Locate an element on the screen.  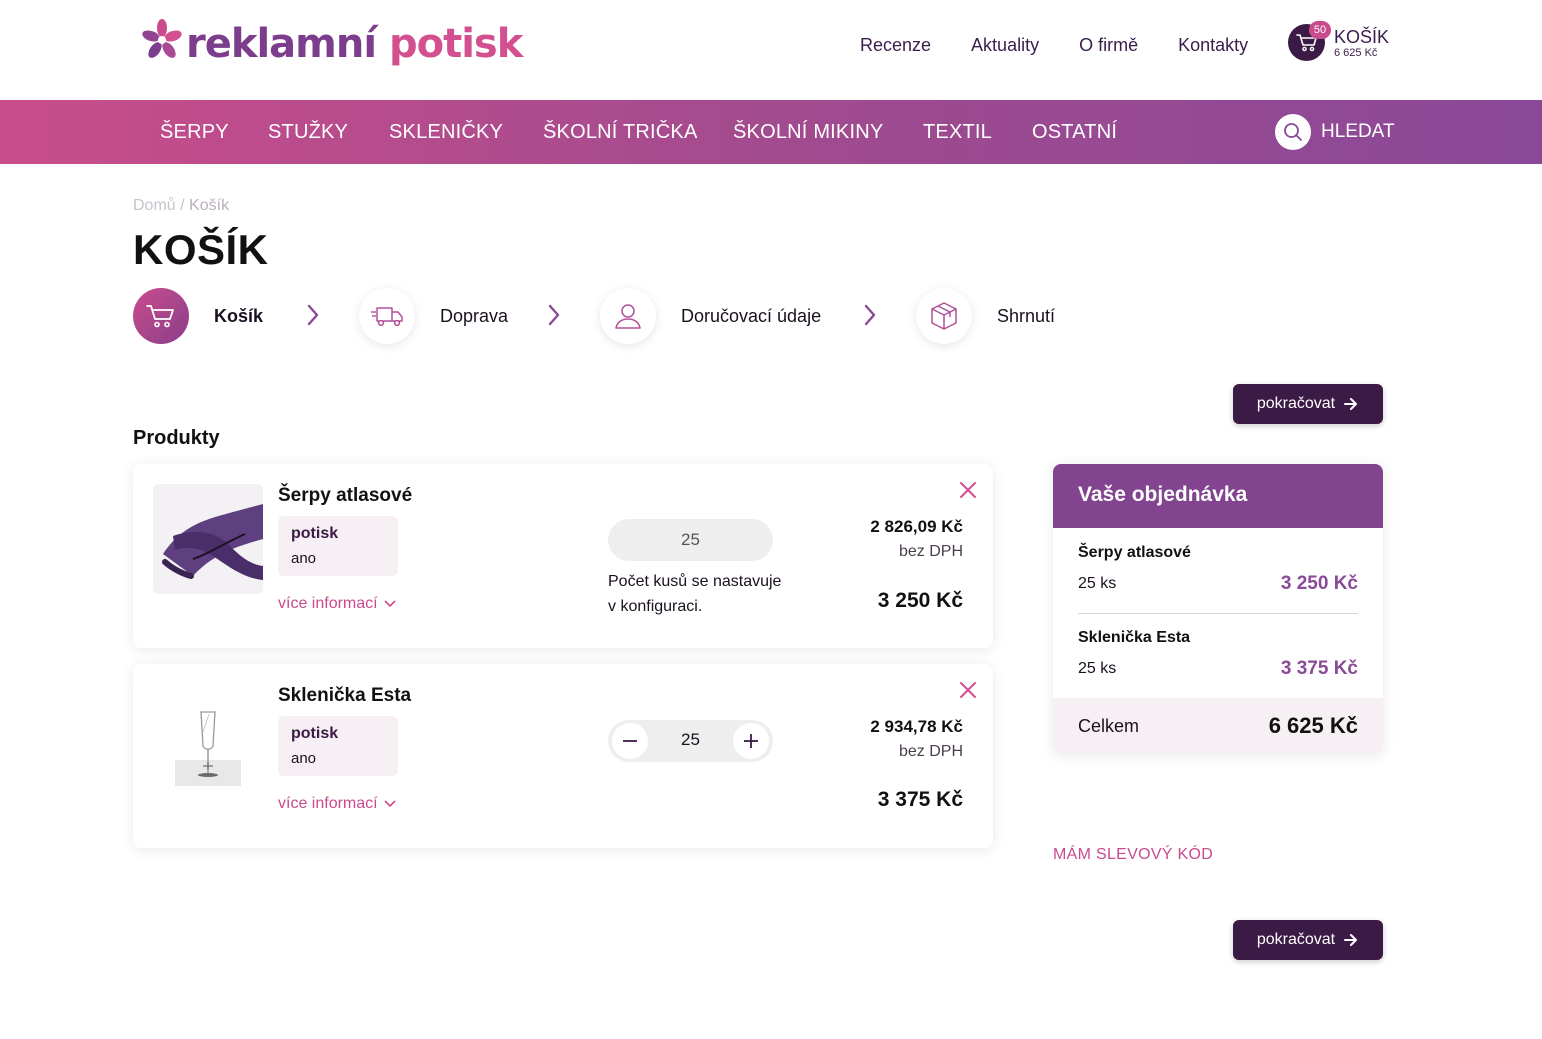
step-delivery-details: Doručovací údaje is located at coordinates (710, 316).